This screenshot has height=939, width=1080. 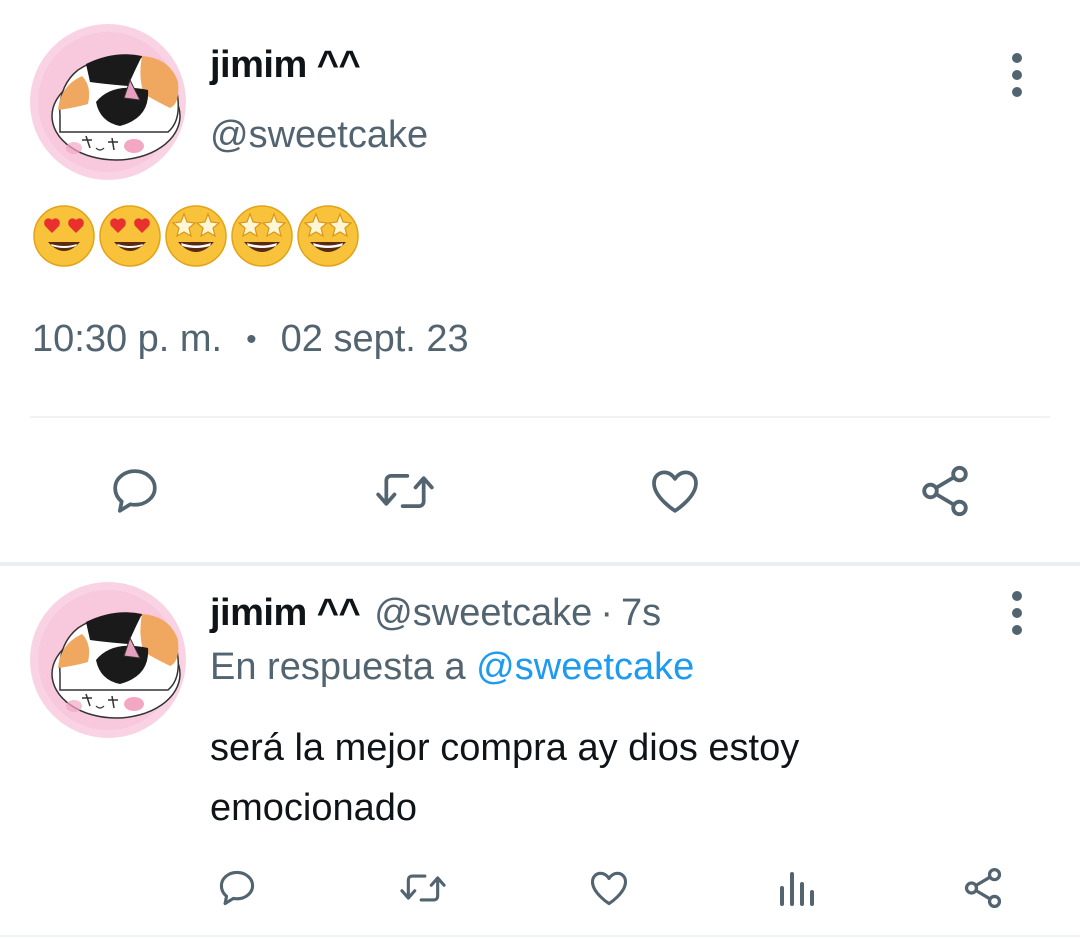 I want to click on reply-header: jimim ^^ @sweetcake · 7s, so click(x=435, y=613).